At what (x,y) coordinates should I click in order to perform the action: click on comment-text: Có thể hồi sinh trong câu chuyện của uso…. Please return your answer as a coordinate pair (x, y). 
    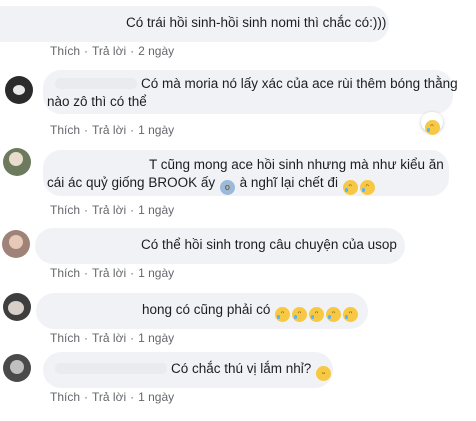
    Looking at the image, I should click on (269, 244).